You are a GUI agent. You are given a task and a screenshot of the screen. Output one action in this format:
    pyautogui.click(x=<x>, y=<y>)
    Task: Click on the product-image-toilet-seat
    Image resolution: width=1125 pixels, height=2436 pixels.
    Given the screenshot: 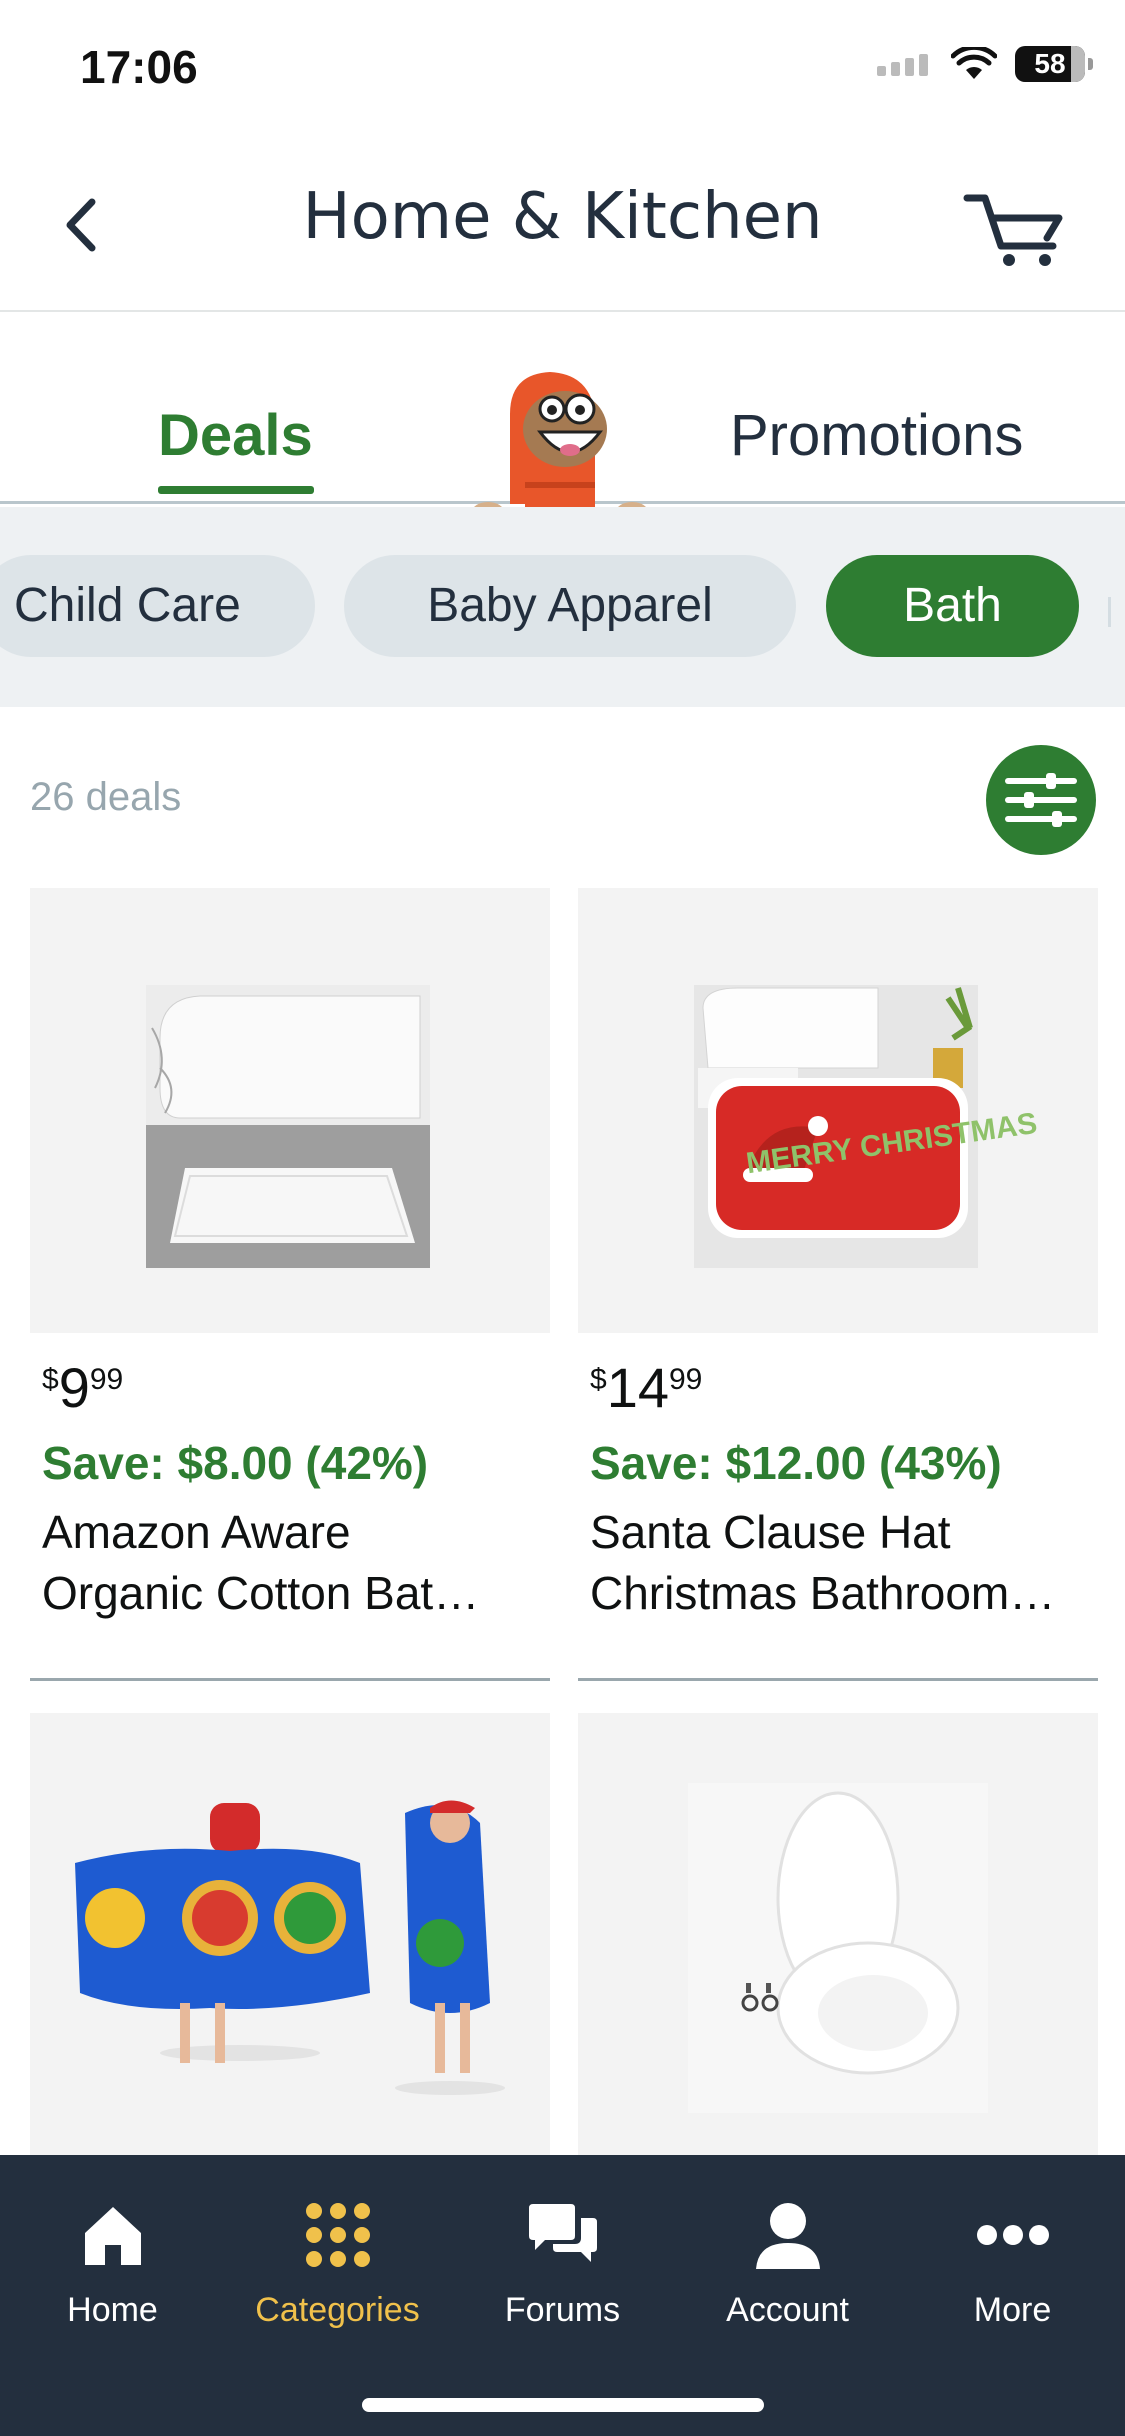 What is the action you would take?
    pyautogui.click(x=838, y=1935)
    